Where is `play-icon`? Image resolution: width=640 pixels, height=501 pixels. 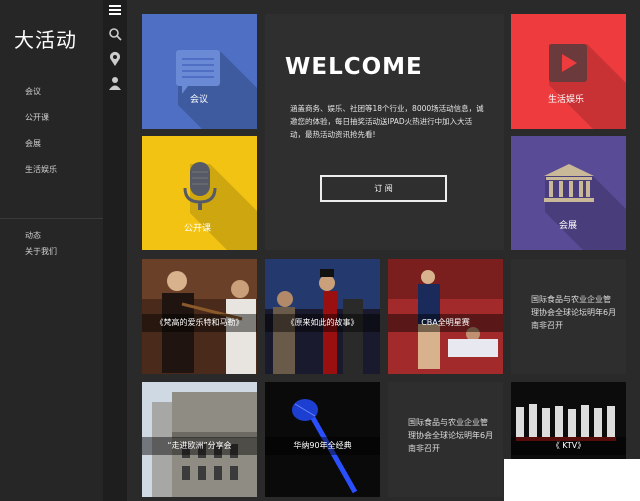
play-icon is located at coordinates (587, 86).